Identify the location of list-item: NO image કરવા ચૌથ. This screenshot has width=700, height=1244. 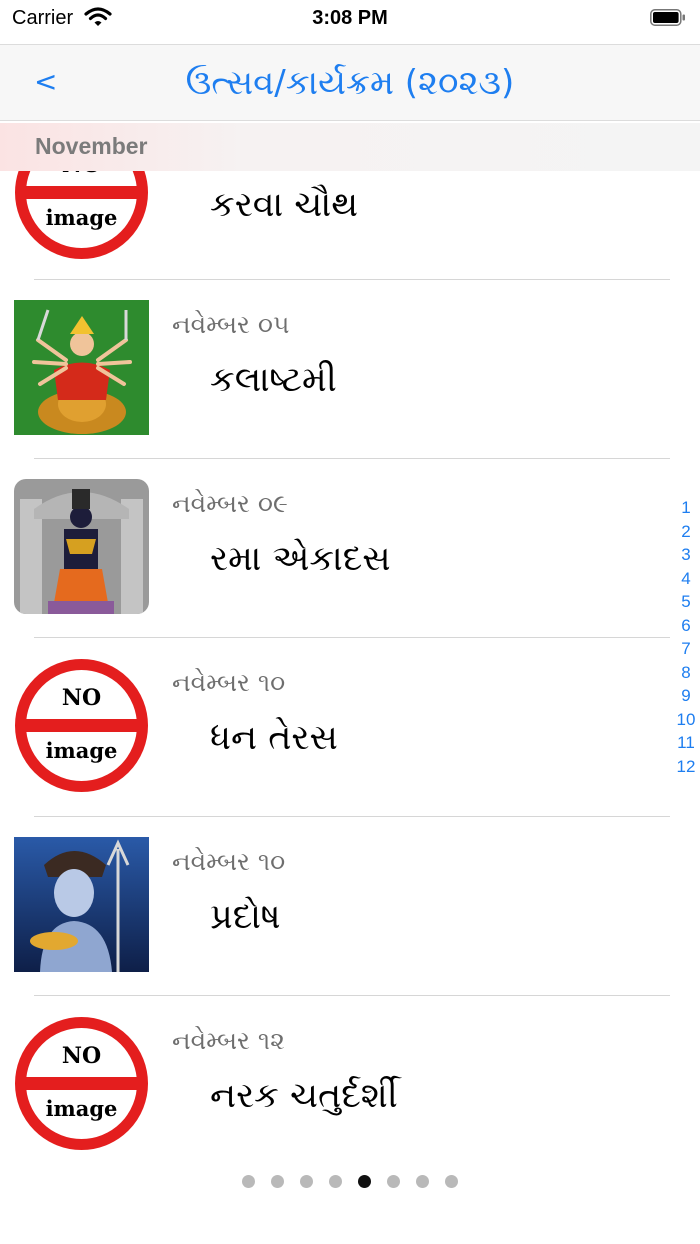
(350, 225).